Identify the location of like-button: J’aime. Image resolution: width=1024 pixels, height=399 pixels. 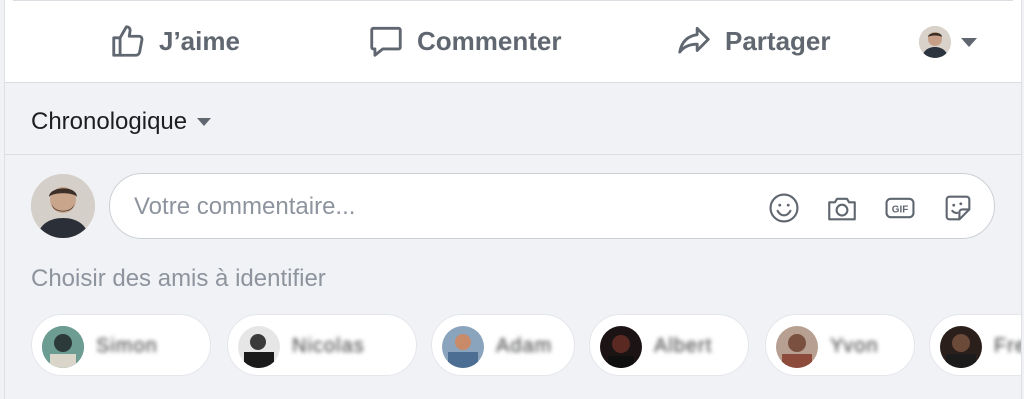
(174, 41).